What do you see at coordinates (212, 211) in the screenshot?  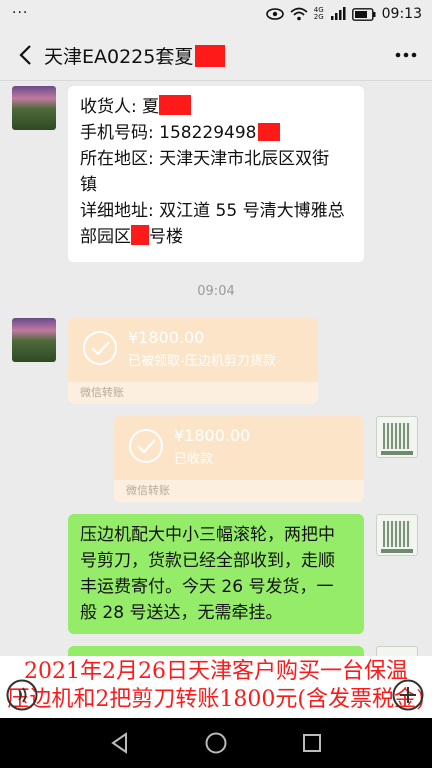 I see `address-line: 详细地址: 双江道 55 号清大博雅总` at bounding box center [212, 211].